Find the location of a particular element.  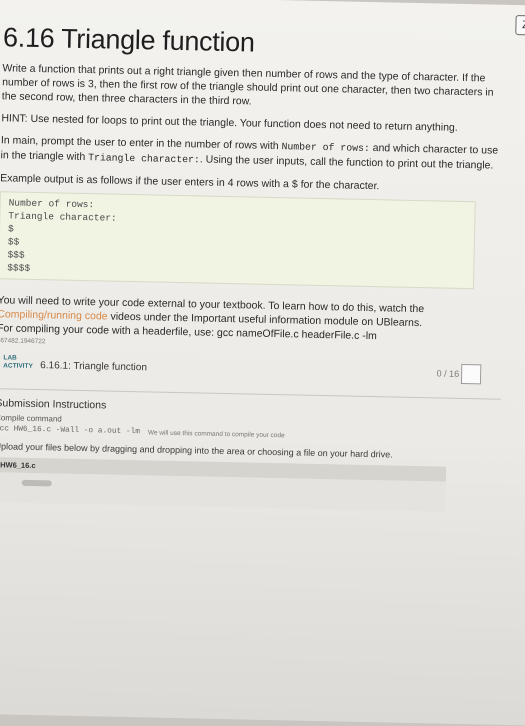

lab-badge-line2: ACTIVITY is located at coordinates (18, 366).